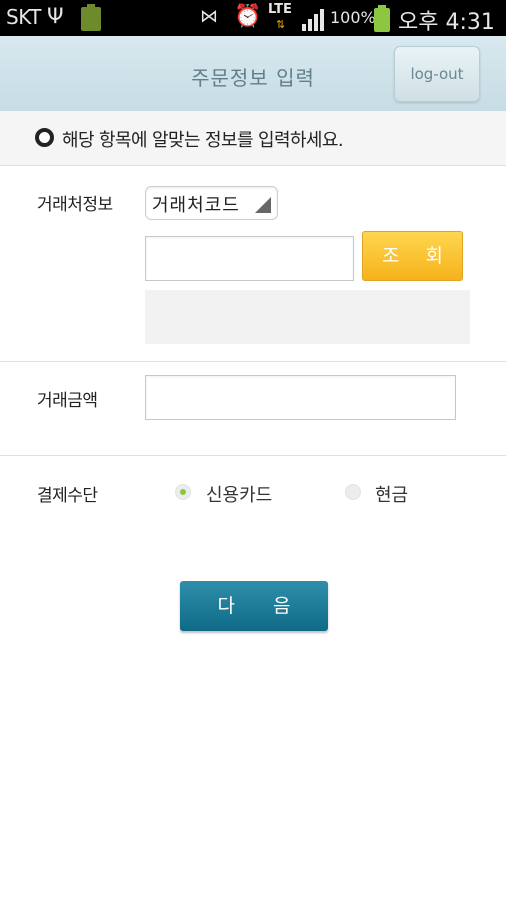  Describe the element at coordinates (382, 18) in the screenshot. I see `battery-icon` at that location.